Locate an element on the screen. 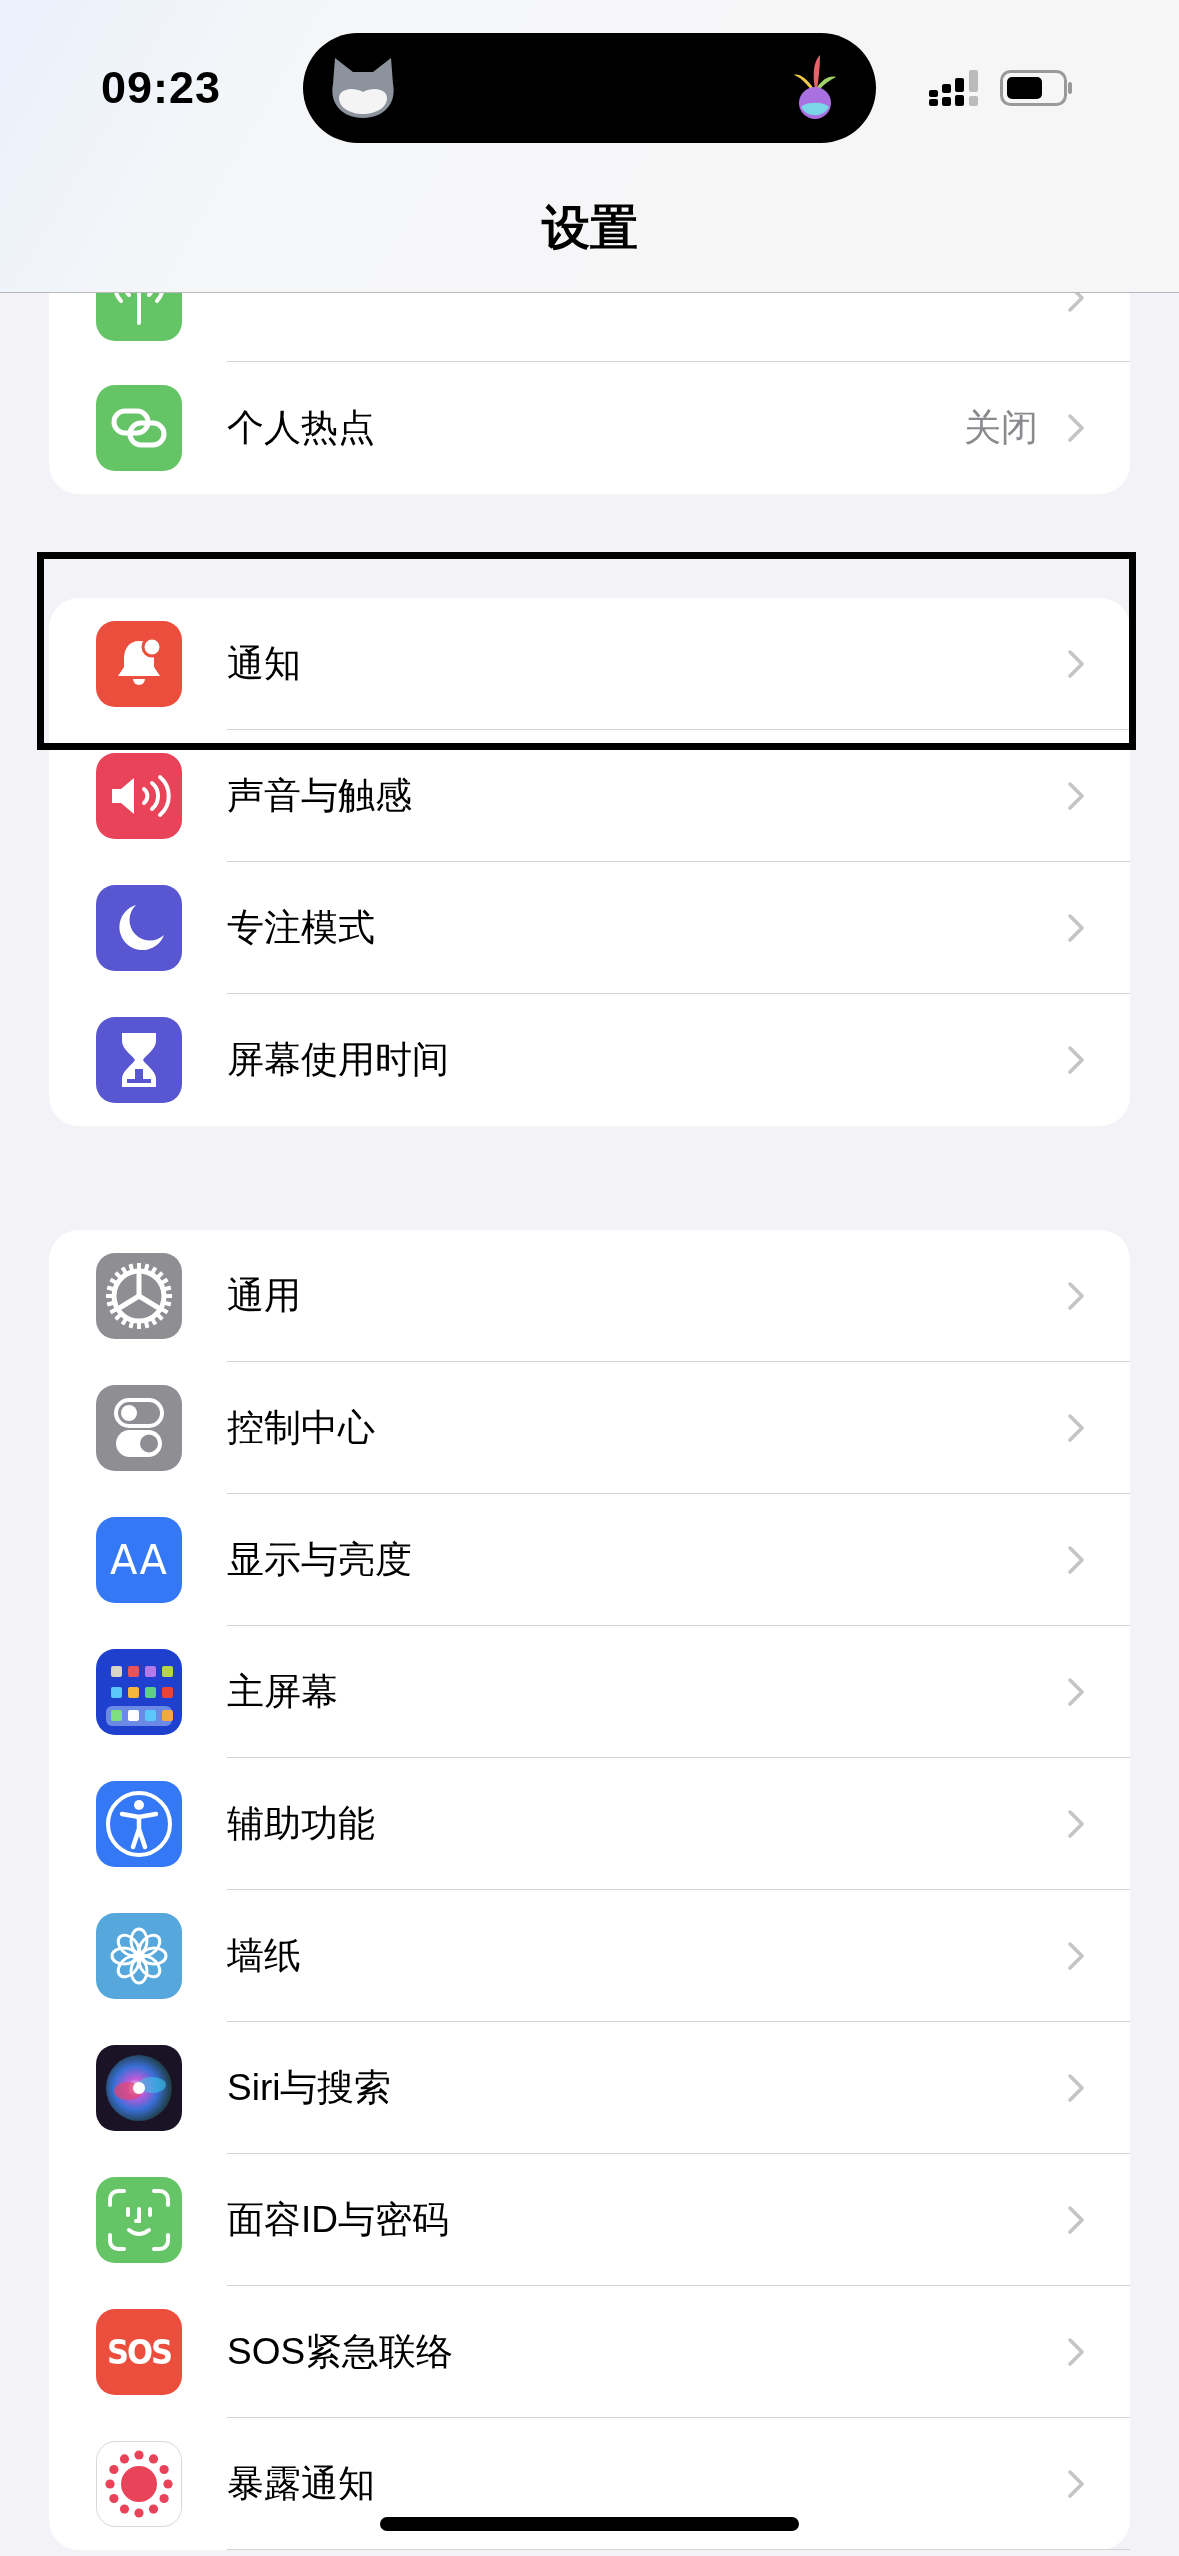  row-label: 专注模式 is located at coordinates (647, 927).